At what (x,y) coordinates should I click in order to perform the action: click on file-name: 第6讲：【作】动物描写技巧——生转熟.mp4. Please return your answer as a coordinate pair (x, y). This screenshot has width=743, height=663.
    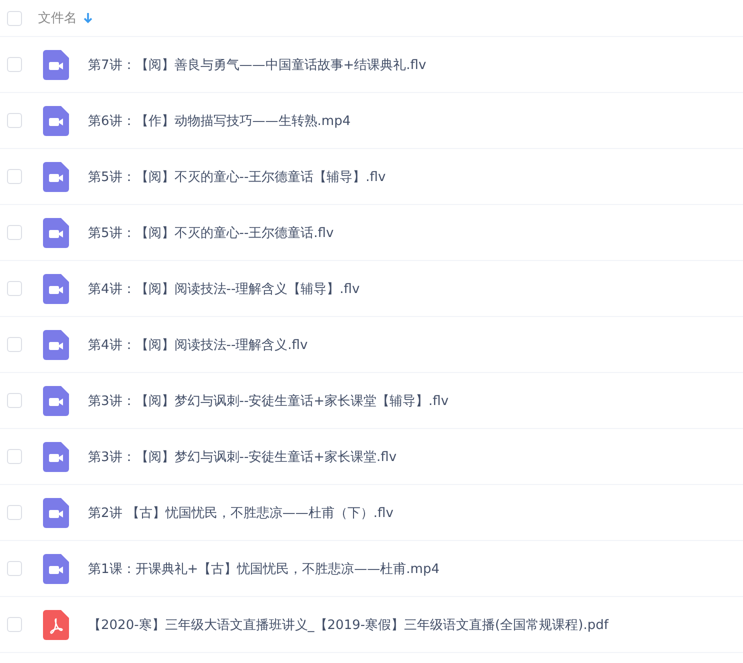
    Looking at the image, I should click on (219, 121).